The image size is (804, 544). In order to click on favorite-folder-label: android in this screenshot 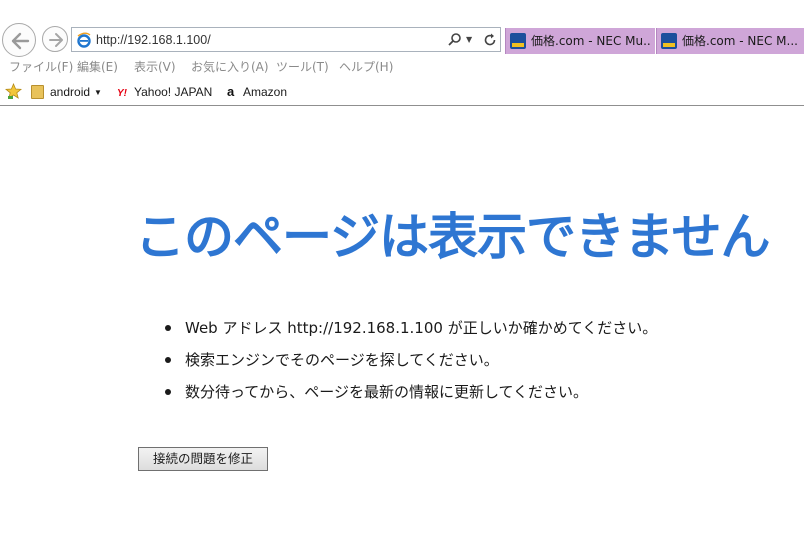, I will do `click(70, 92)`.